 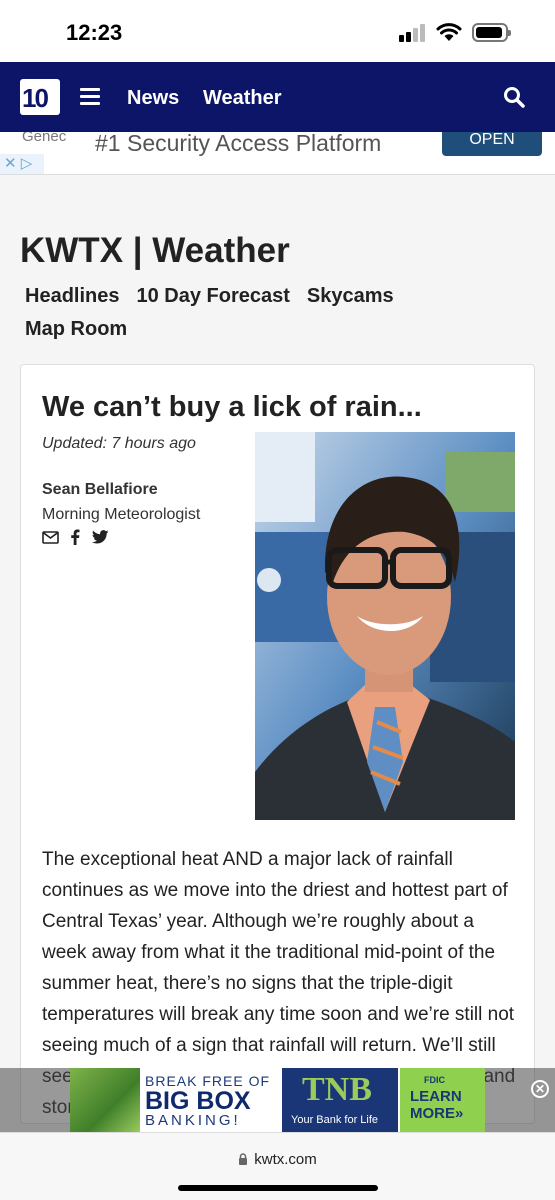 What do you see at coordinates (337, 1089) in the screenshot?
I see `ad-logo-text: TNB` at bounding box center [337, 1089].